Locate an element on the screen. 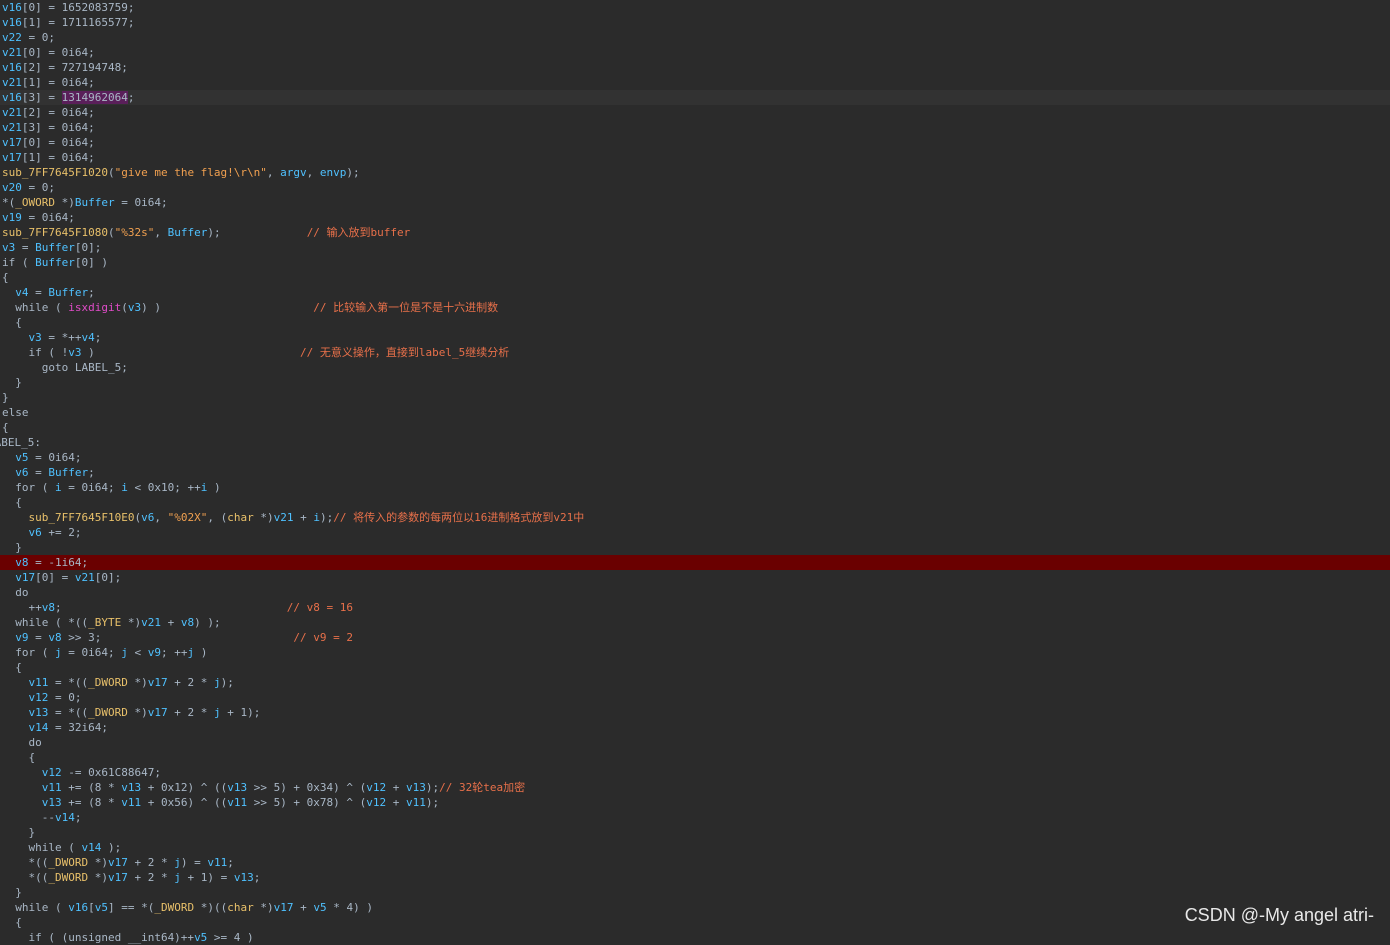  code-line: v14 = 32i64; is located at coordinates (695, 727).